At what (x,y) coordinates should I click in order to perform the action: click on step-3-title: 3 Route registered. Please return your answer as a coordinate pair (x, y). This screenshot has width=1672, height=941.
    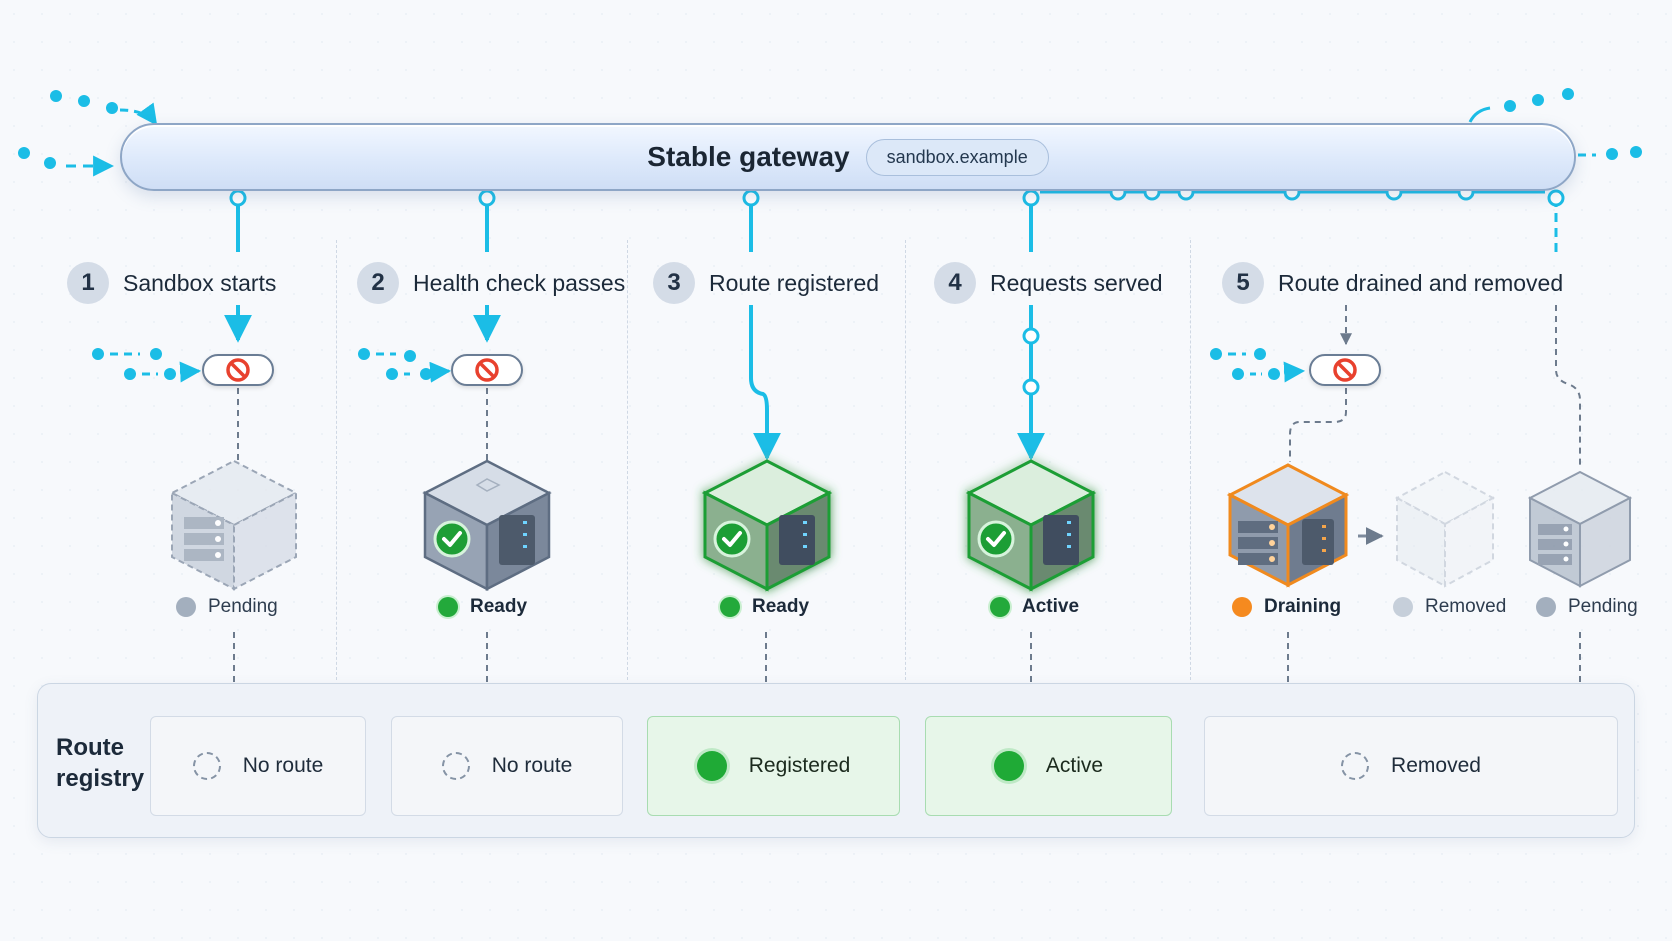
    Looking at the image, I should click on (766, 283).